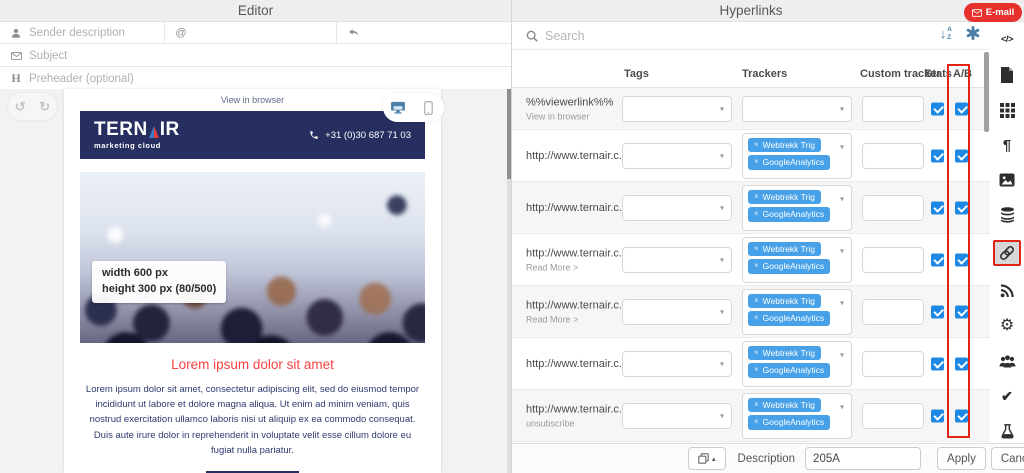 The height and width of the screenshot is (473, 1024). What do you see at coordinates (1007, 431) in the screenshot?
I see `flask-icon` at bounding box center [1007, 431].